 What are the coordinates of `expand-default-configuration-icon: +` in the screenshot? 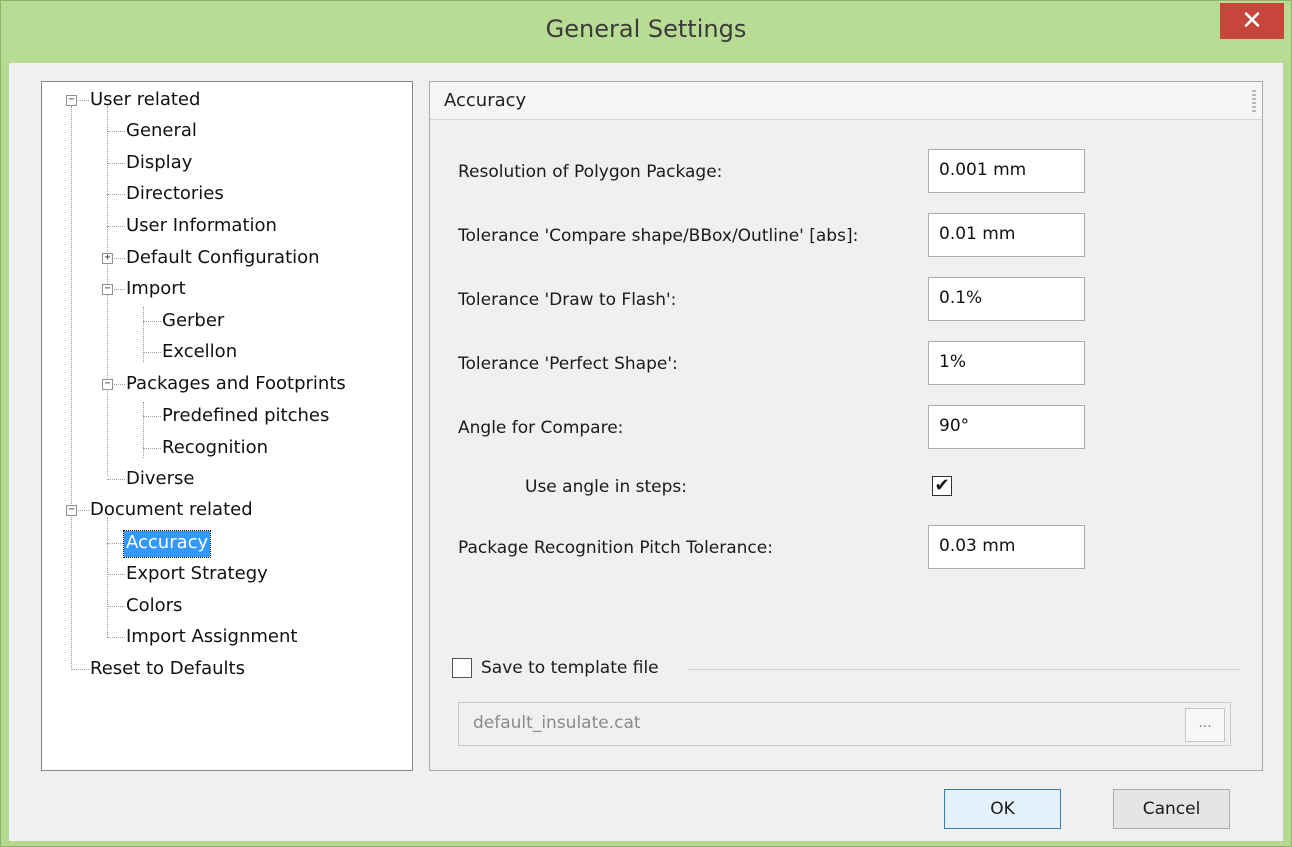 It's located at (107, 258).